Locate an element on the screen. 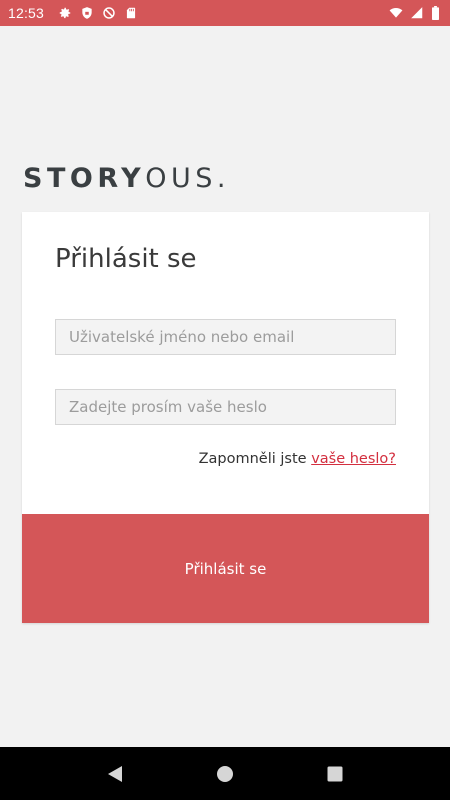  wifi-icon is located at coordinates (396, 13).